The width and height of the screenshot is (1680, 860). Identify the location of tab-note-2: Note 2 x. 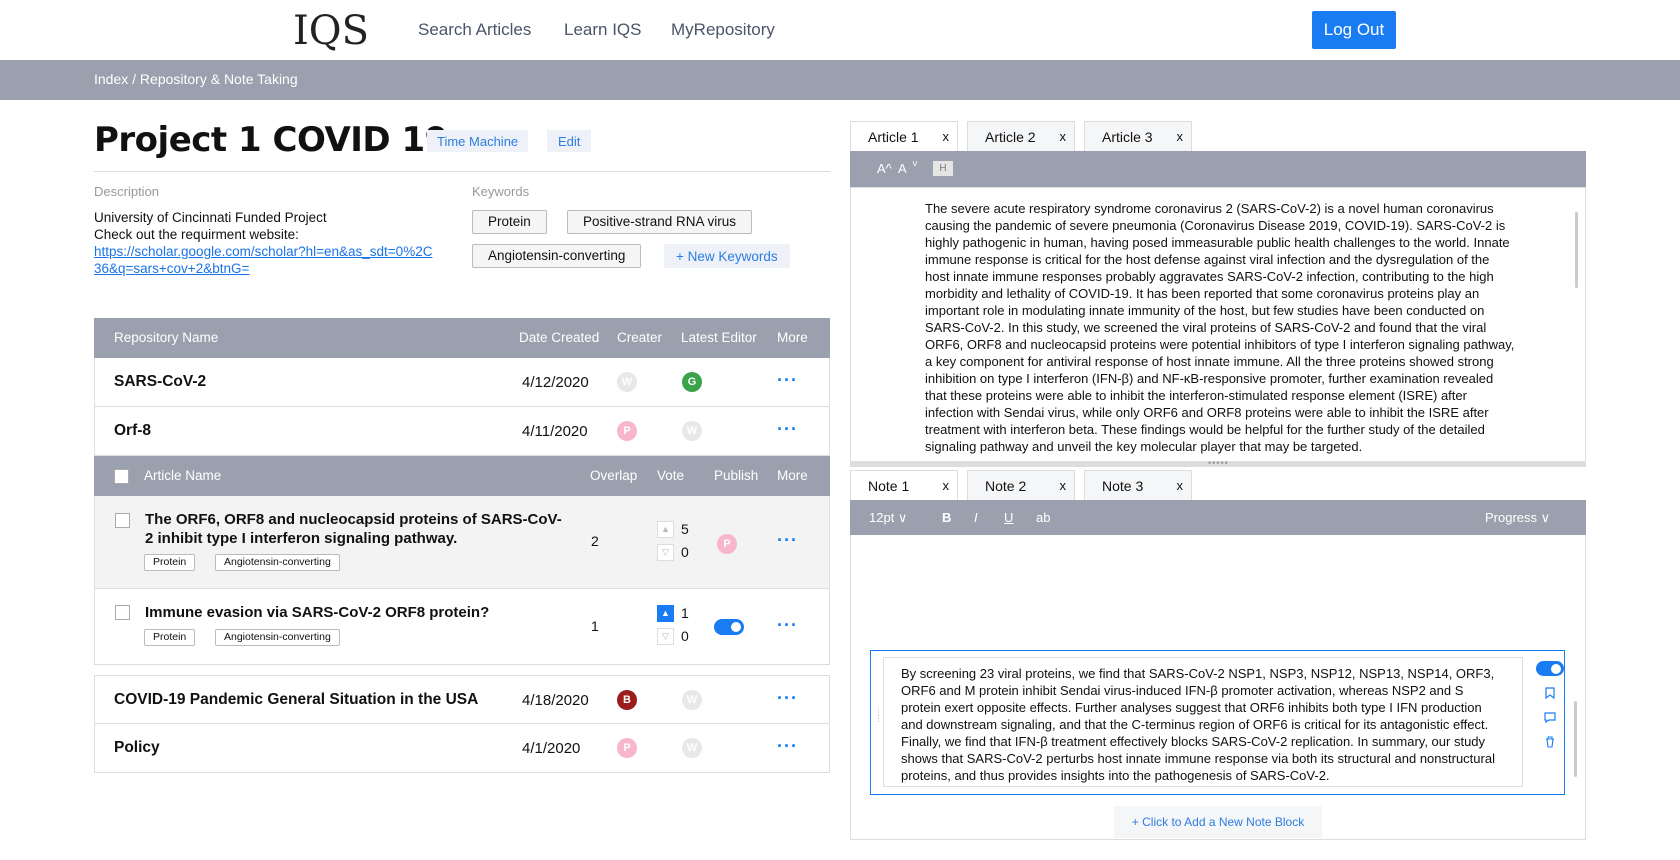
(1021, 485).